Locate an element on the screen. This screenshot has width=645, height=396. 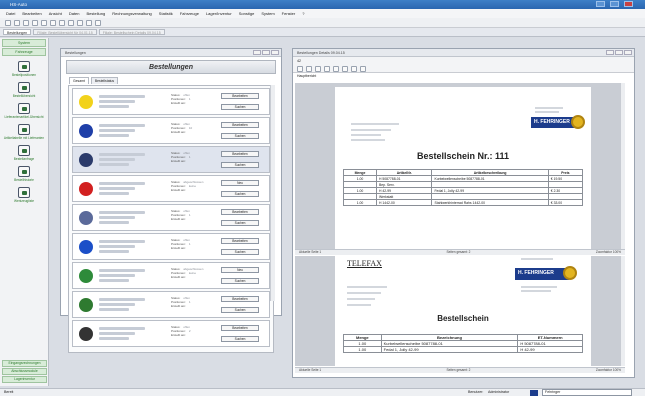
menu-item-2: Ansicht is located at coordinates (55, 13).